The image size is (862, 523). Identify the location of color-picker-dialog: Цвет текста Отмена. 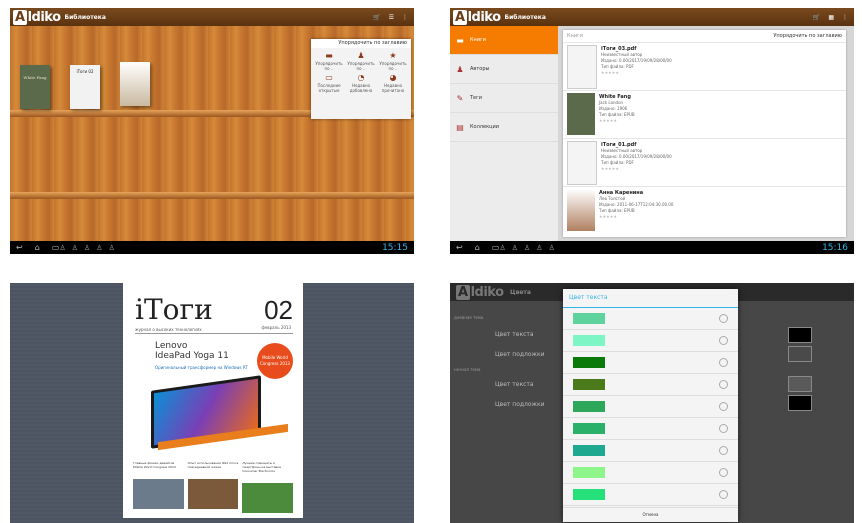
(650, 405).